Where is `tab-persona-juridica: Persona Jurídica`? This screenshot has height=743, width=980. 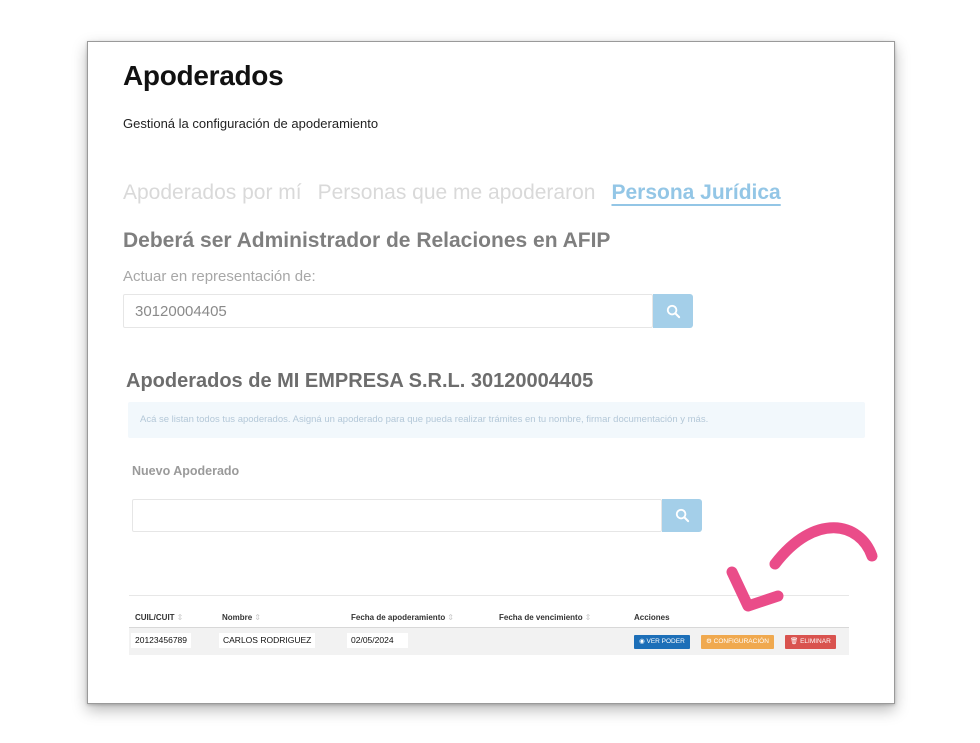 tab-persona-juridica: Persona Jurídica is located at coordinates (695, 193).